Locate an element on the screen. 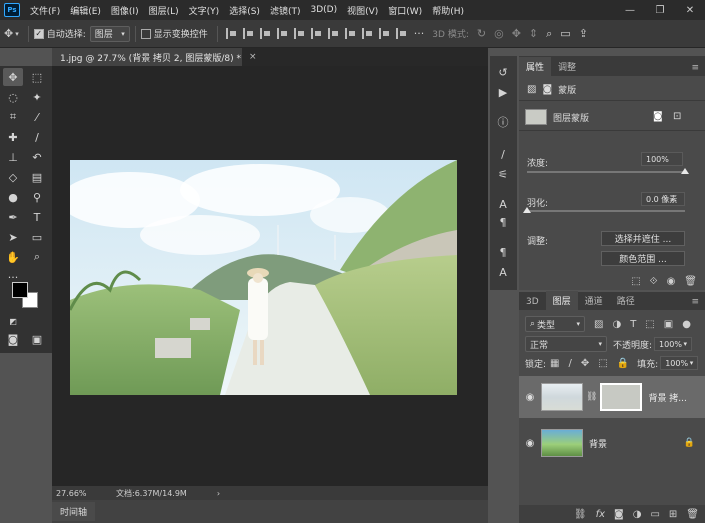 The image size is (705, 523). apply-mask-icon: ⟐ is located at coordinates (654, 281).